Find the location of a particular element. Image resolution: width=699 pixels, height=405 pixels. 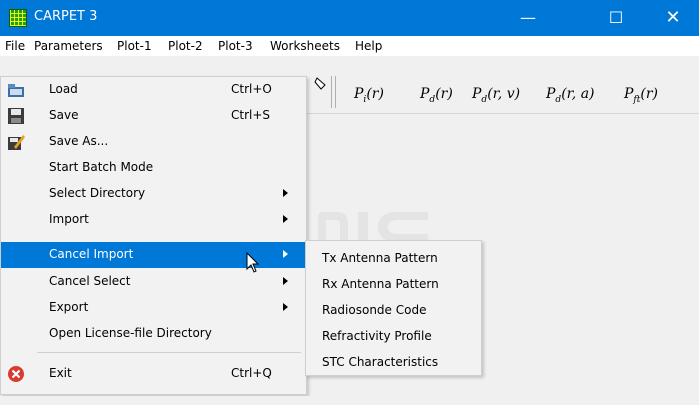

formula-pft-r-button: Pft(r) is located at coordinates (641, 95).